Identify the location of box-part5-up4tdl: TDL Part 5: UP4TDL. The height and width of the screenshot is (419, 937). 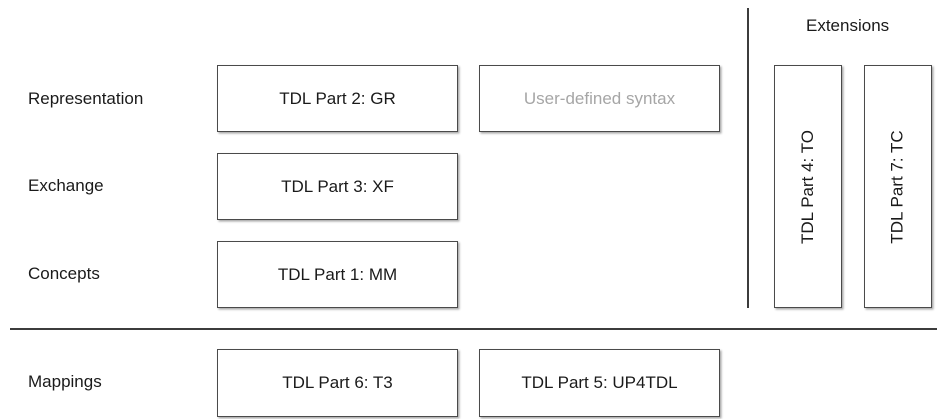
(599, 383).